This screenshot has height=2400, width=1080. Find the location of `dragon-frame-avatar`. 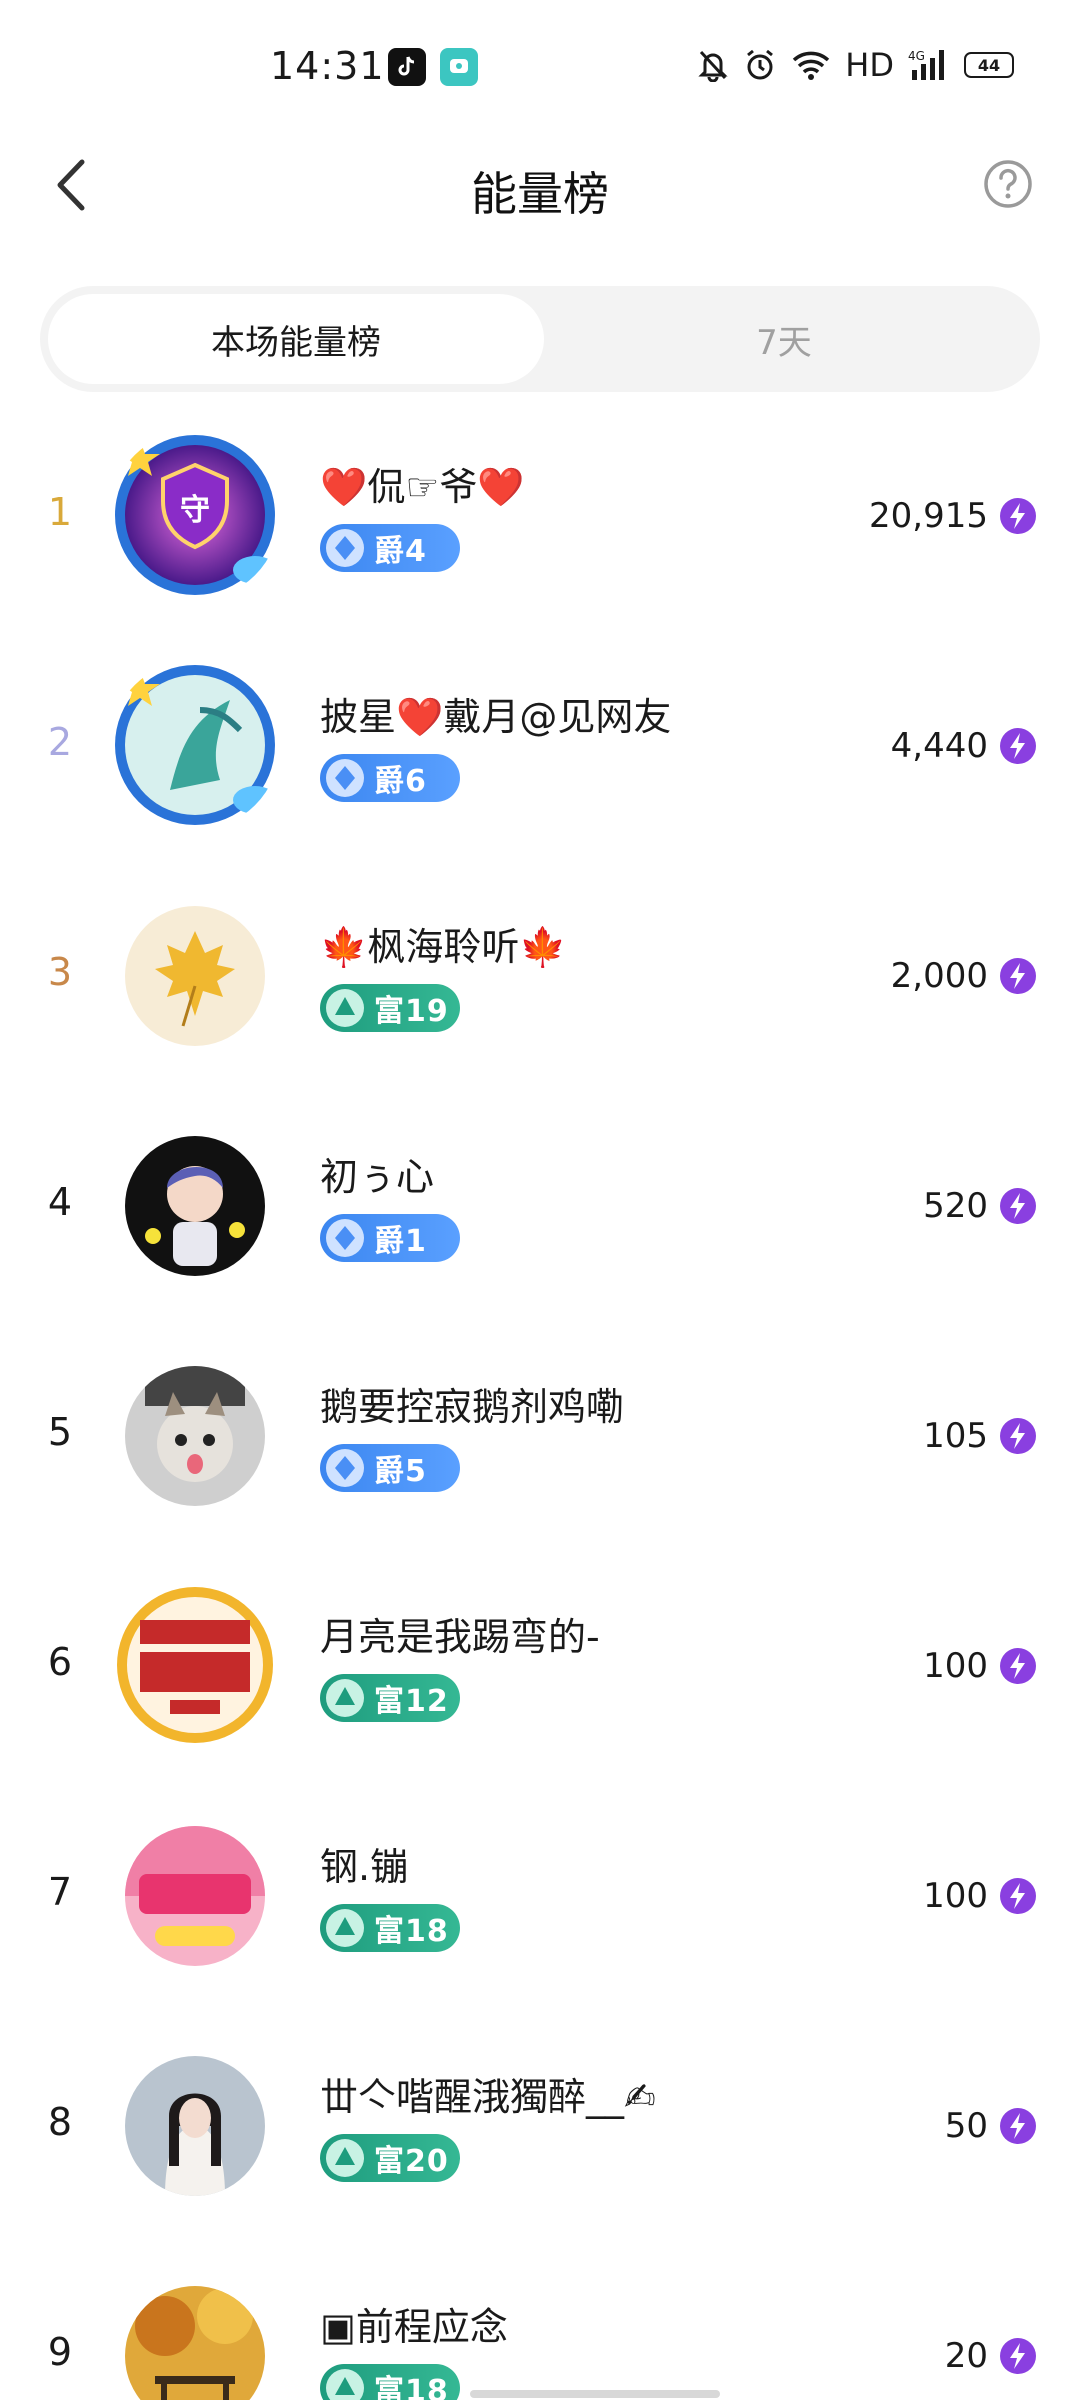

dragon-frame-avatar is located at coordinates (196, 745).